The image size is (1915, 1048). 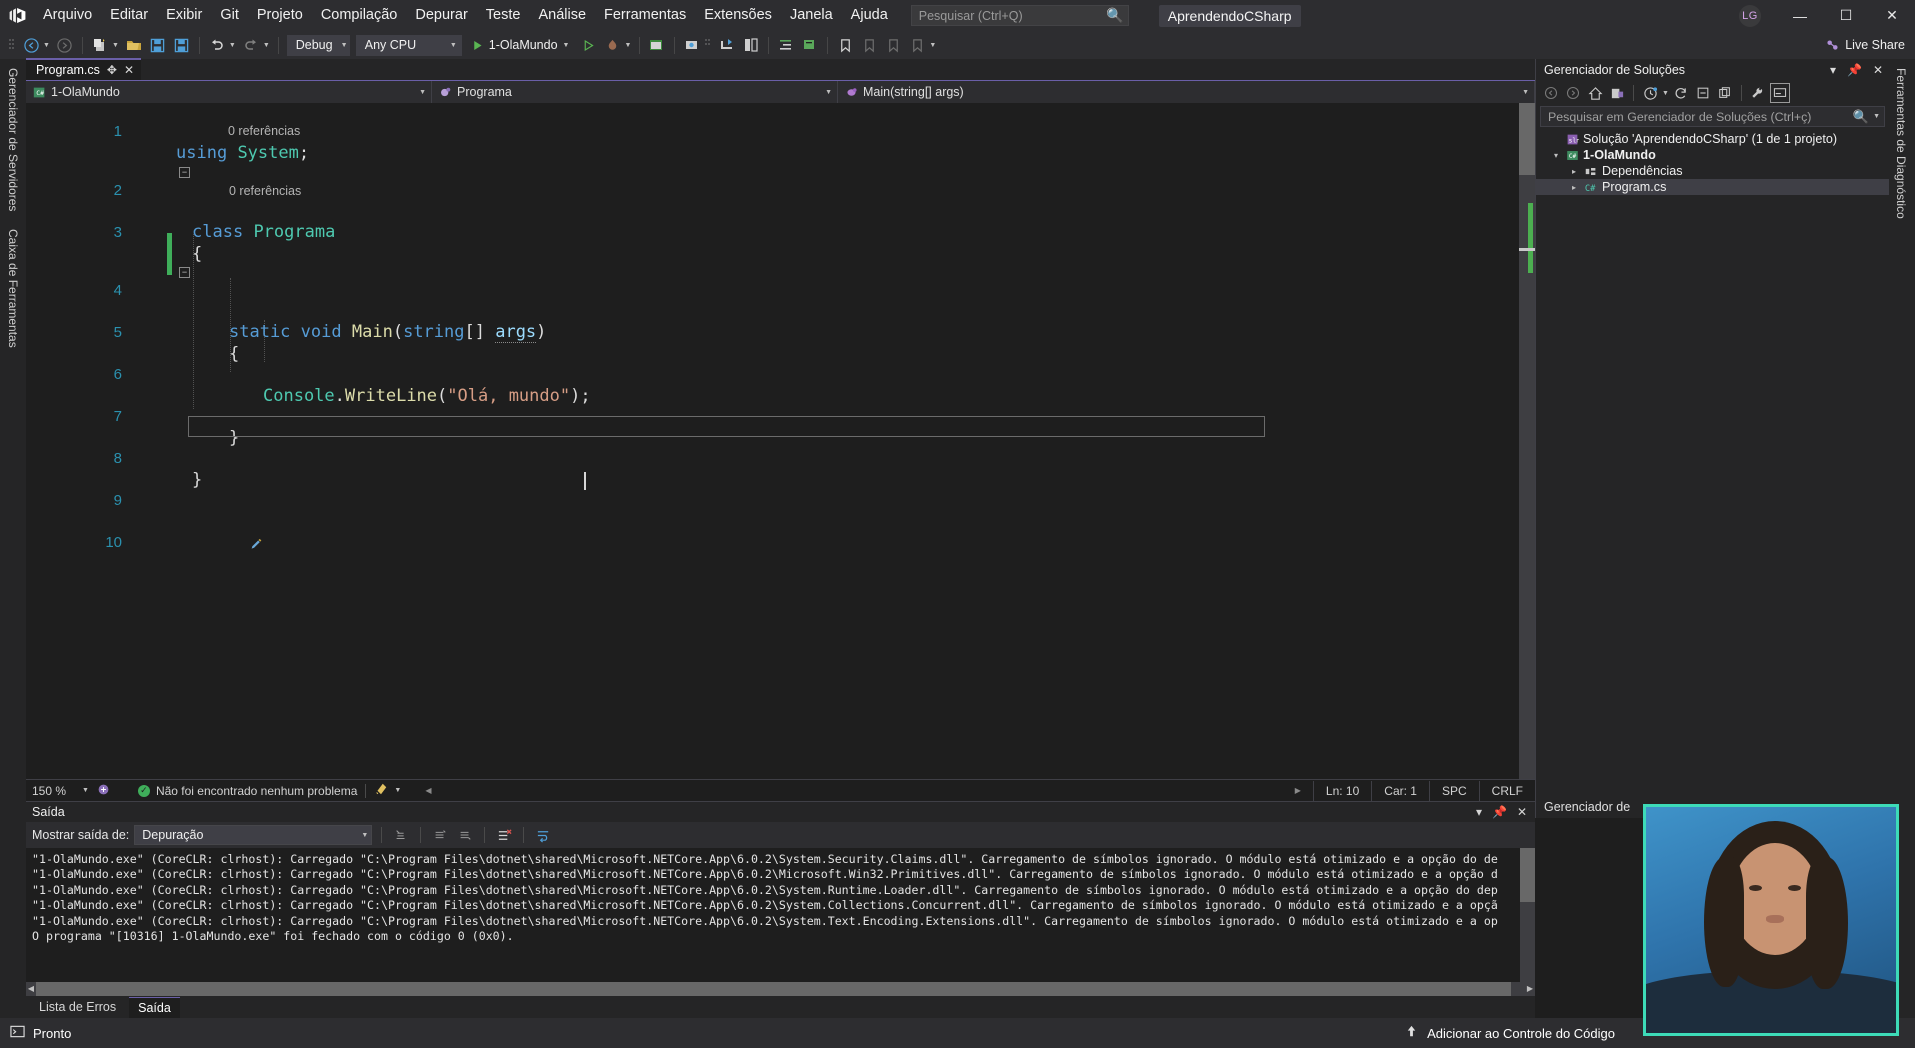 I want to click on menu-analise: Análise, so click(x=562, y=16).